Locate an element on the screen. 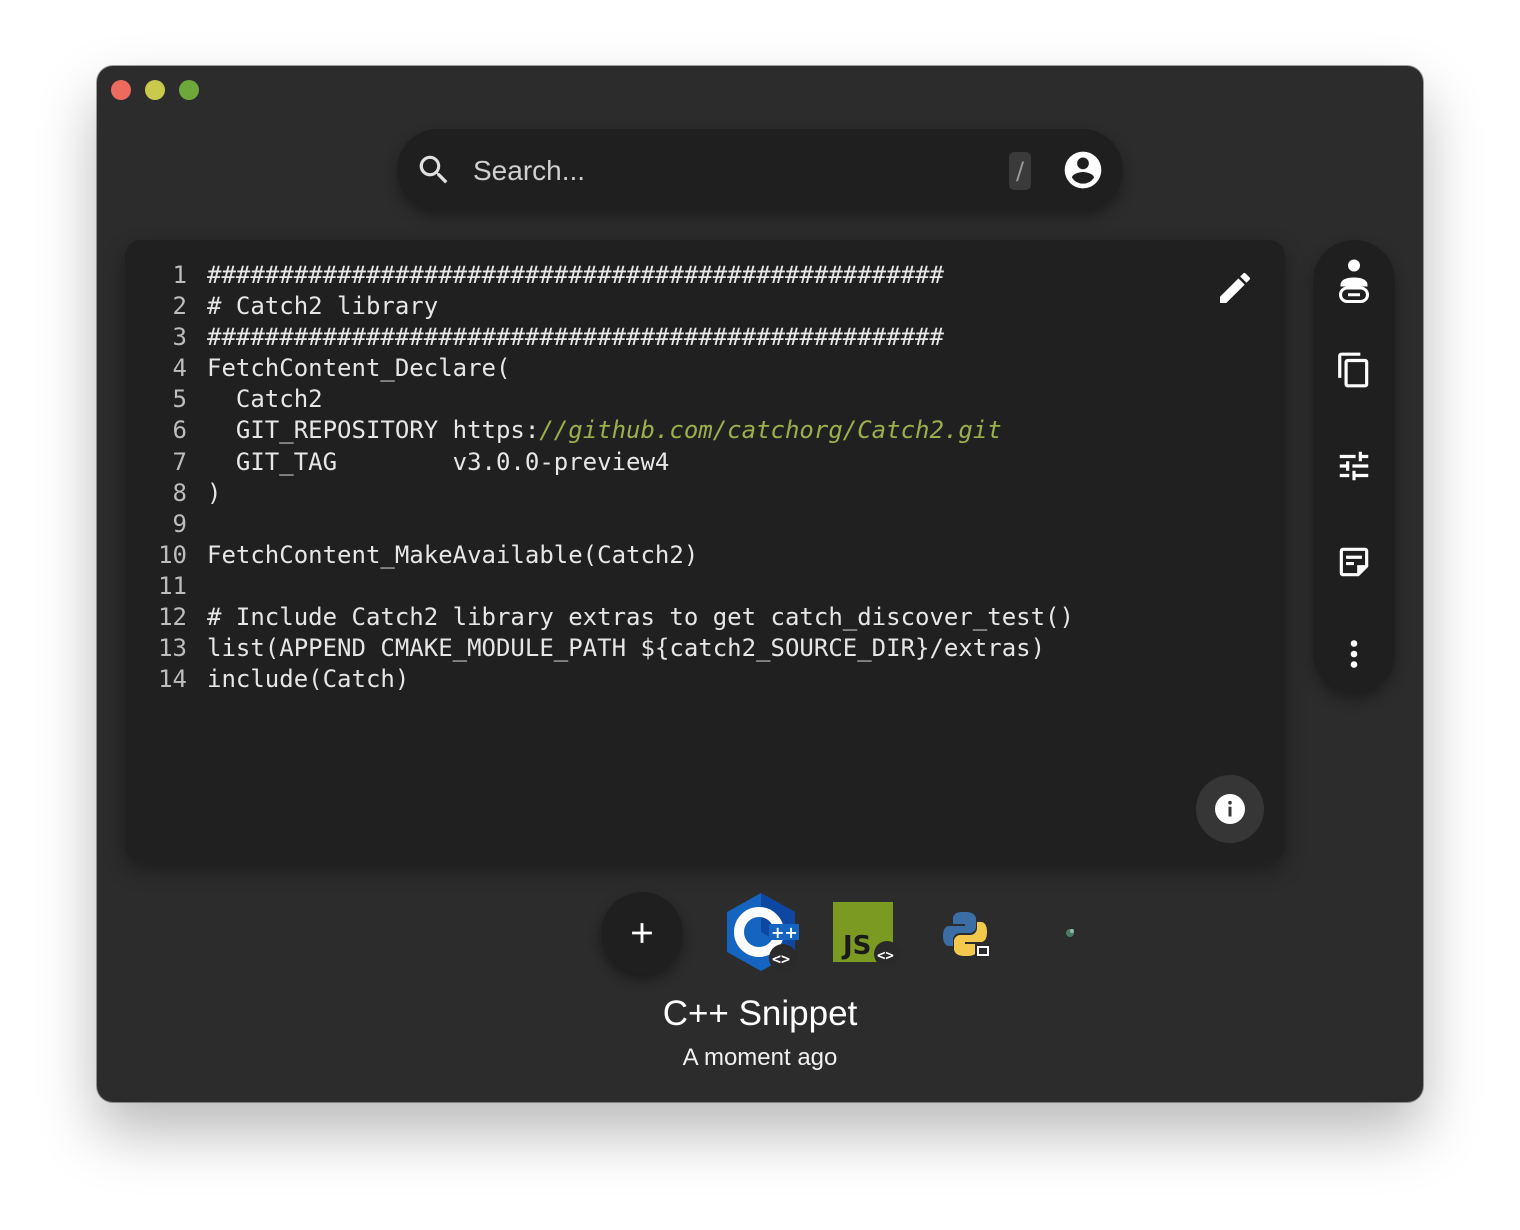 The height and width of the screenshot is (1230, 1520). snippet-toolbar is located at coordinates (1354, 467).